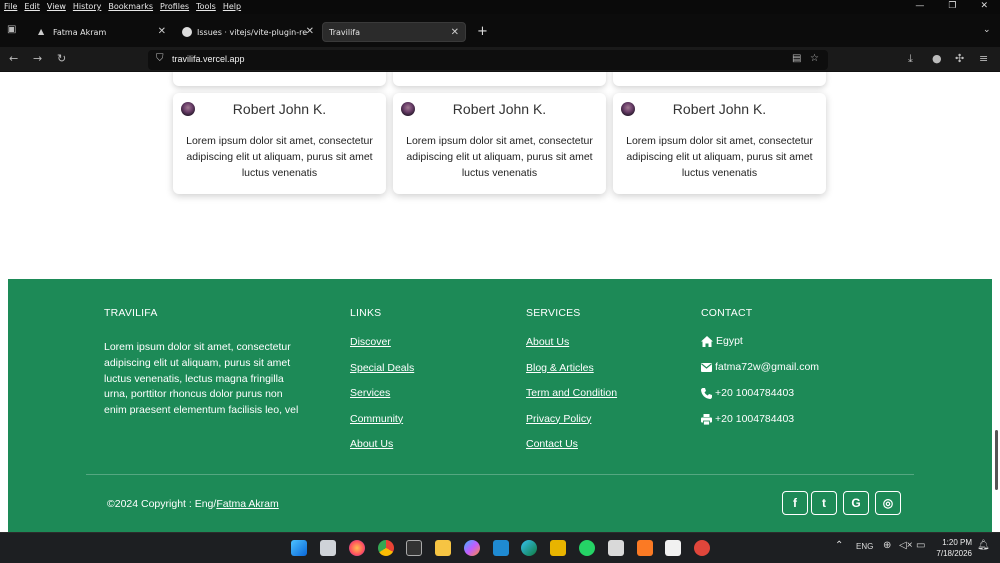 The image size is (1000, 563). Describe the element at coordinates (10, 6) in the screenshot. I see `menu-file: File` at that location.